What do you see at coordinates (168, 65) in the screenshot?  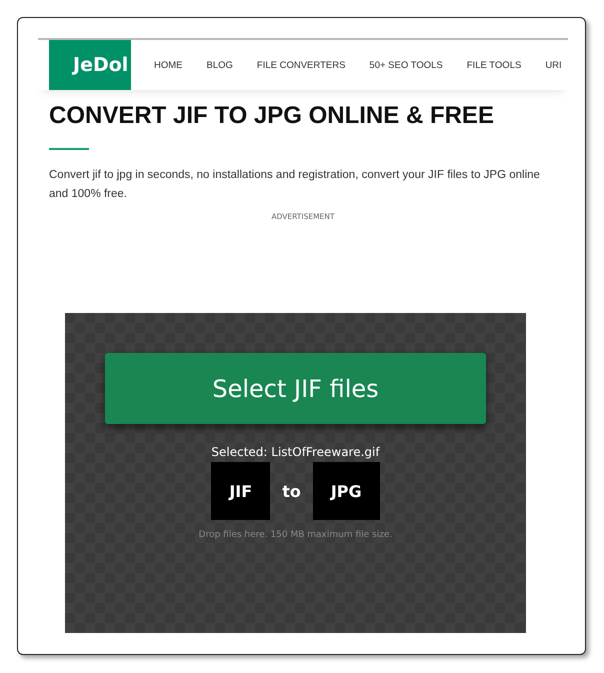 I see `nav-link: HOME` at bounding box center [168, 65].